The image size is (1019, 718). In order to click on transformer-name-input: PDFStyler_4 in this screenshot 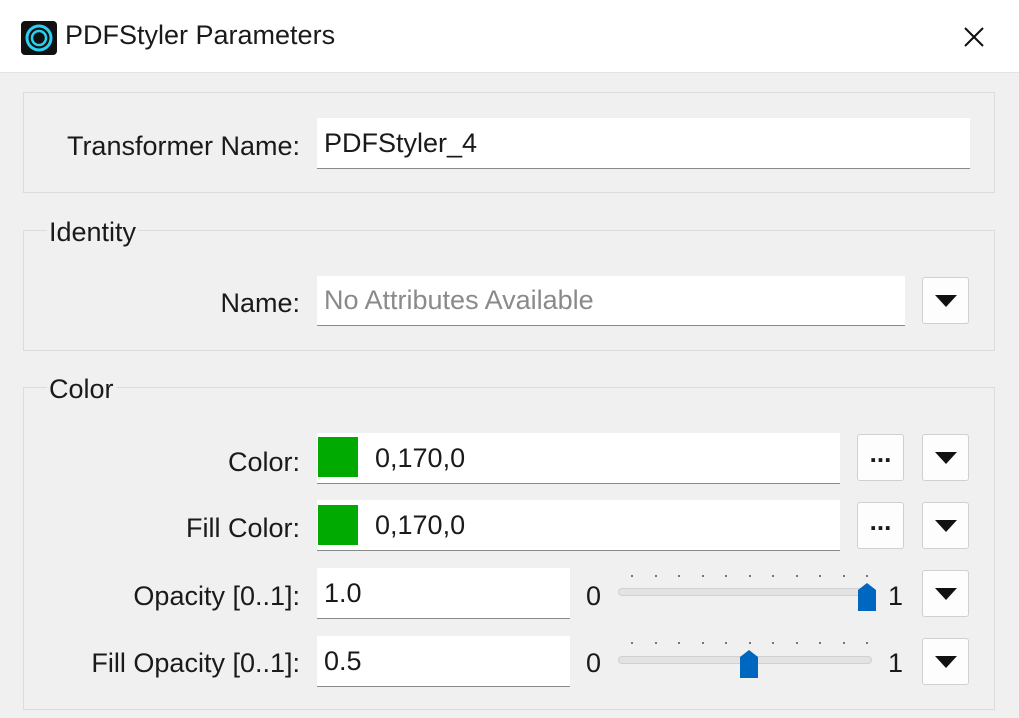, I will do `click(643, 143)`.